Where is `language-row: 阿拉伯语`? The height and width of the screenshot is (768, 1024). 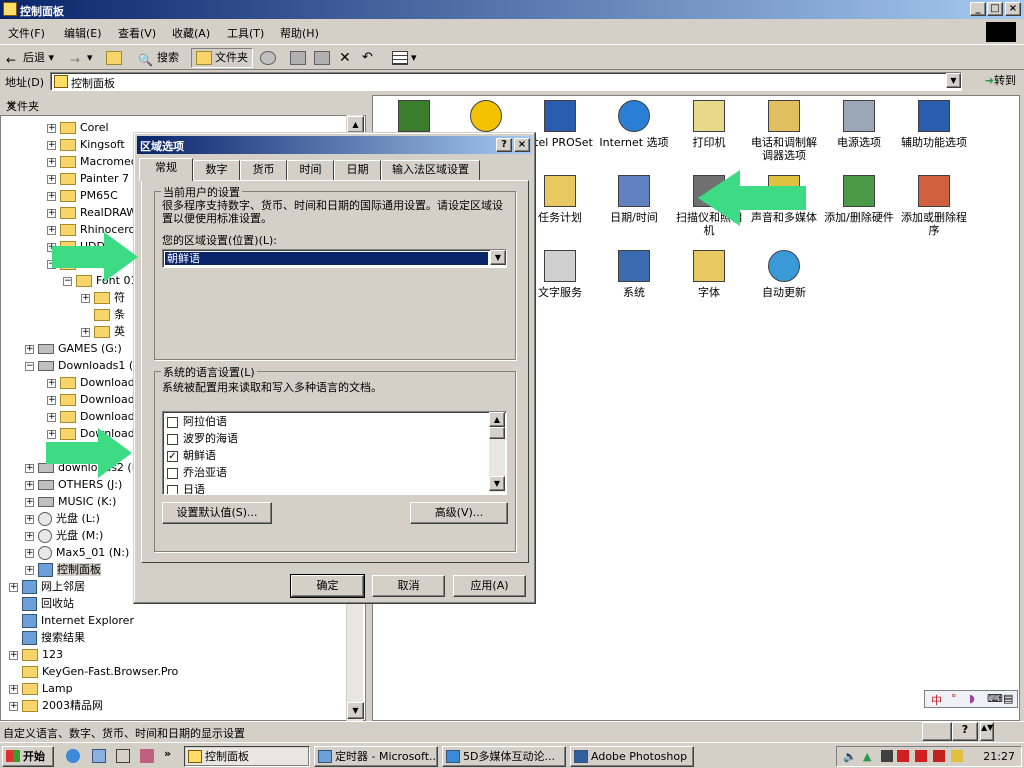 language-row: 阿拉伯语 is located at coordinates (197, 421).